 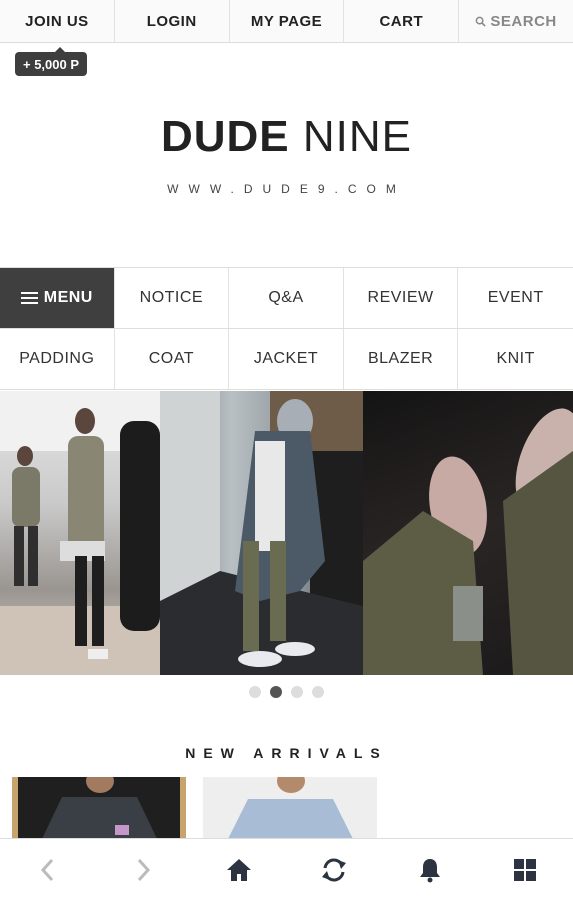 I want to click on points-badge: + 5,000 P, so click(x=51, y=64).